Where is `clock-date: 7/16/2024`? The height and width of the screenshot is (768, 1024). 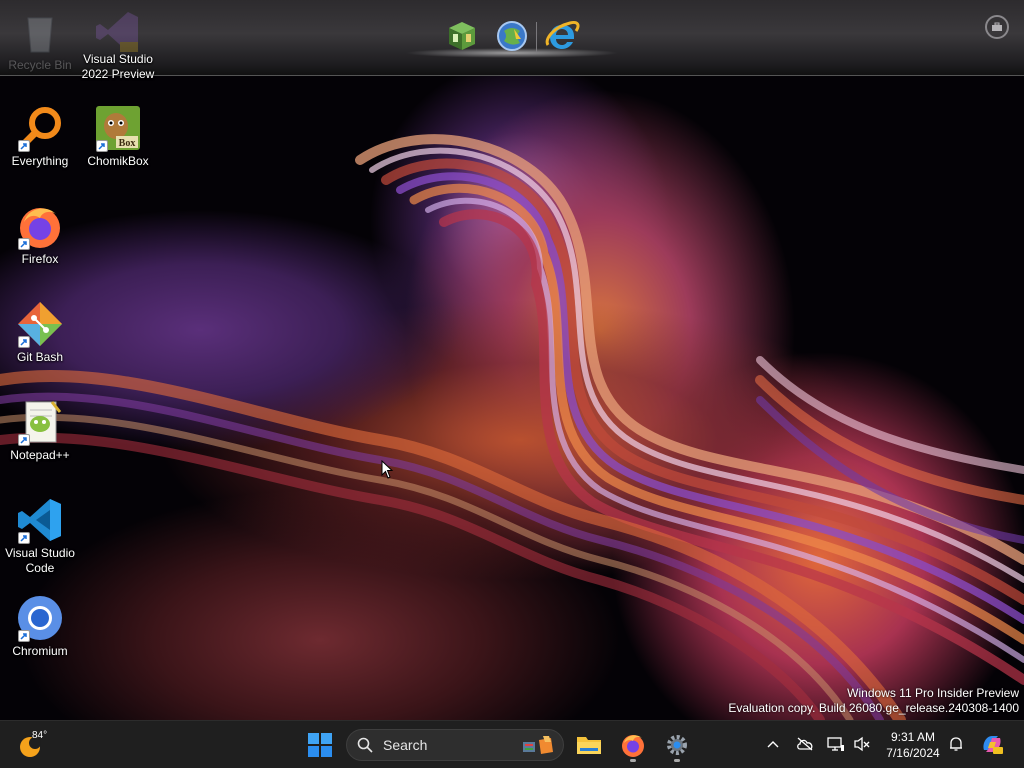 clock-date: 7/16/2024 is located at coordinates (913, 753).